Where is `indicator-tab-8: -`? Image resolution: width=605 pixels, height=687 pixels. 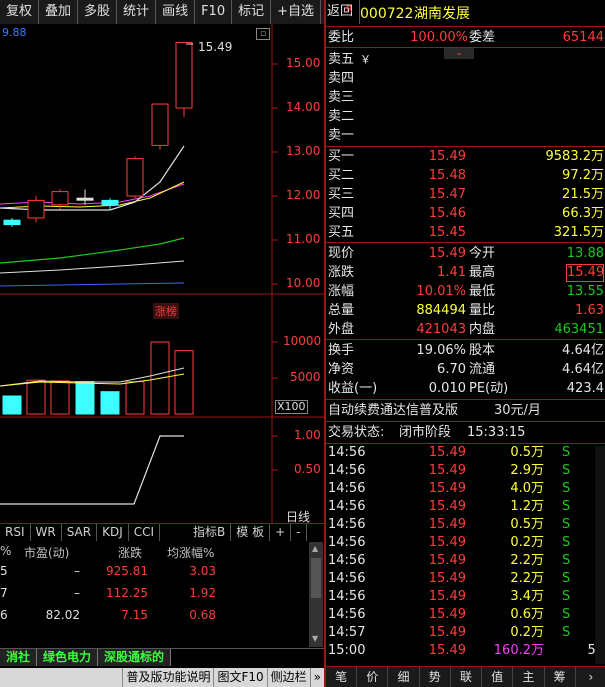 indicator-tab-8: - is located at coordinates (299, 532).